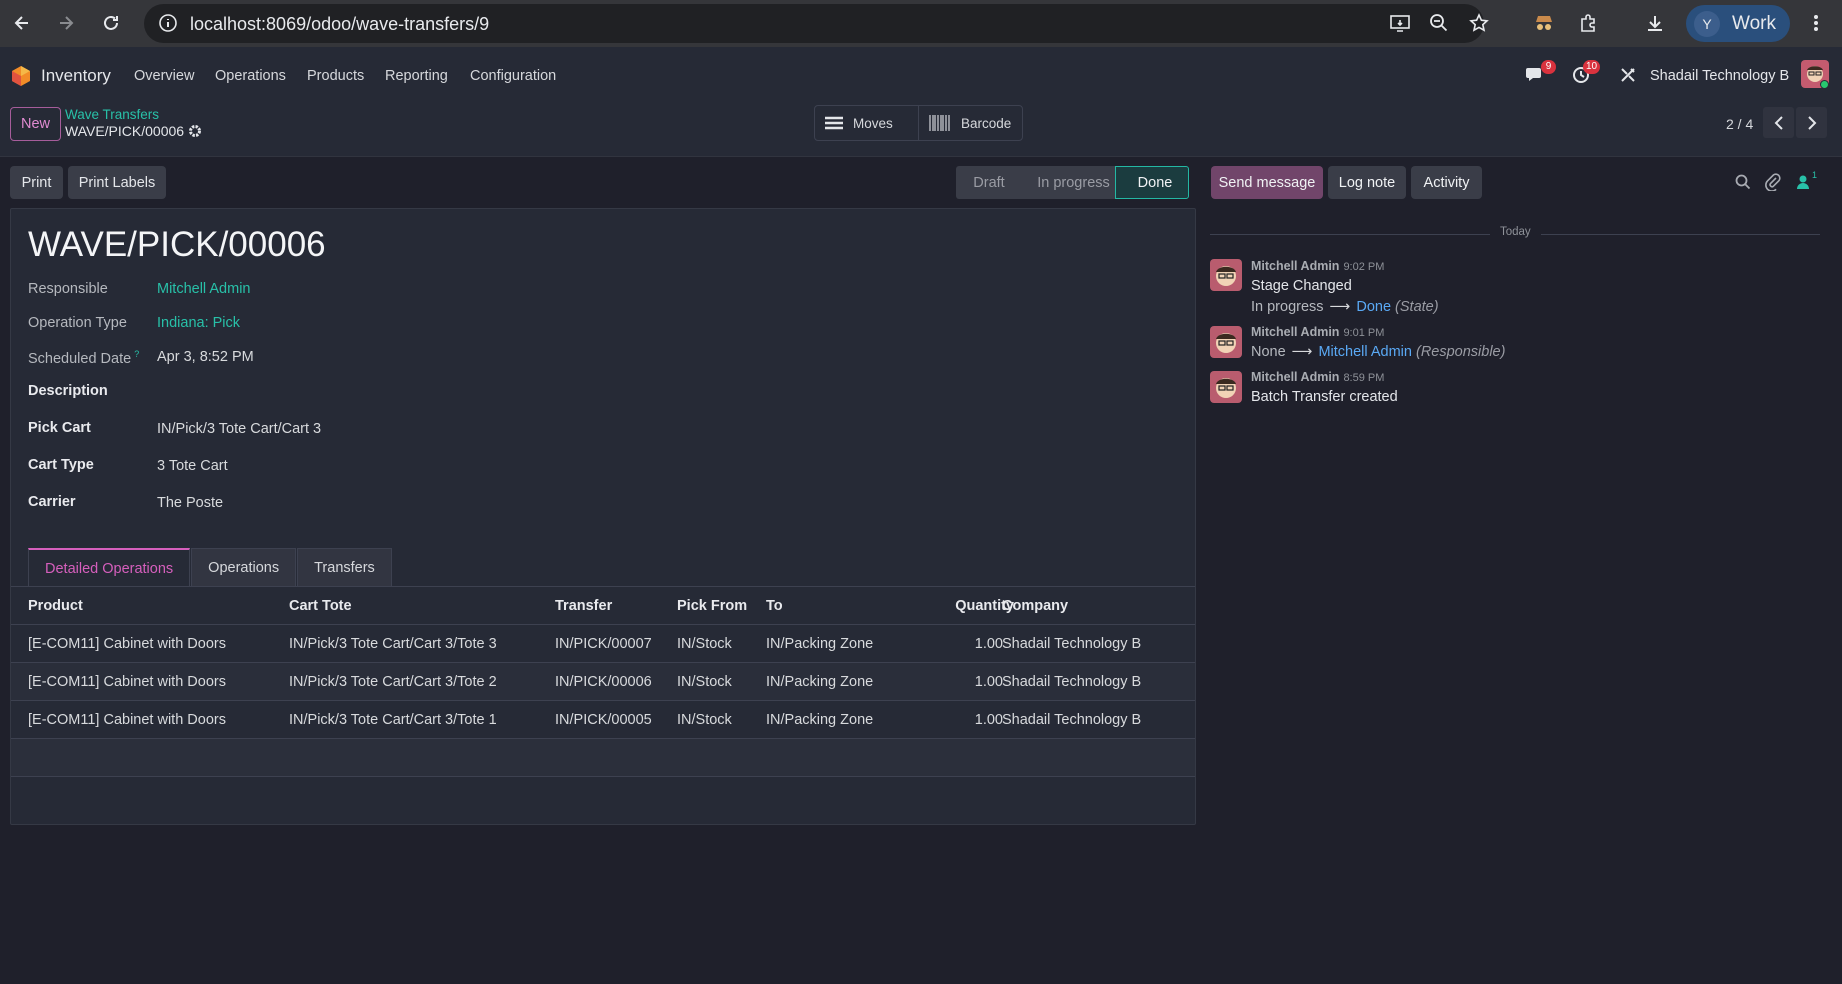 The image size is (1842, 984). Describe the element at coordinates (244, 567) in the screenshot. I see `tab-operations: Operations` at that location.